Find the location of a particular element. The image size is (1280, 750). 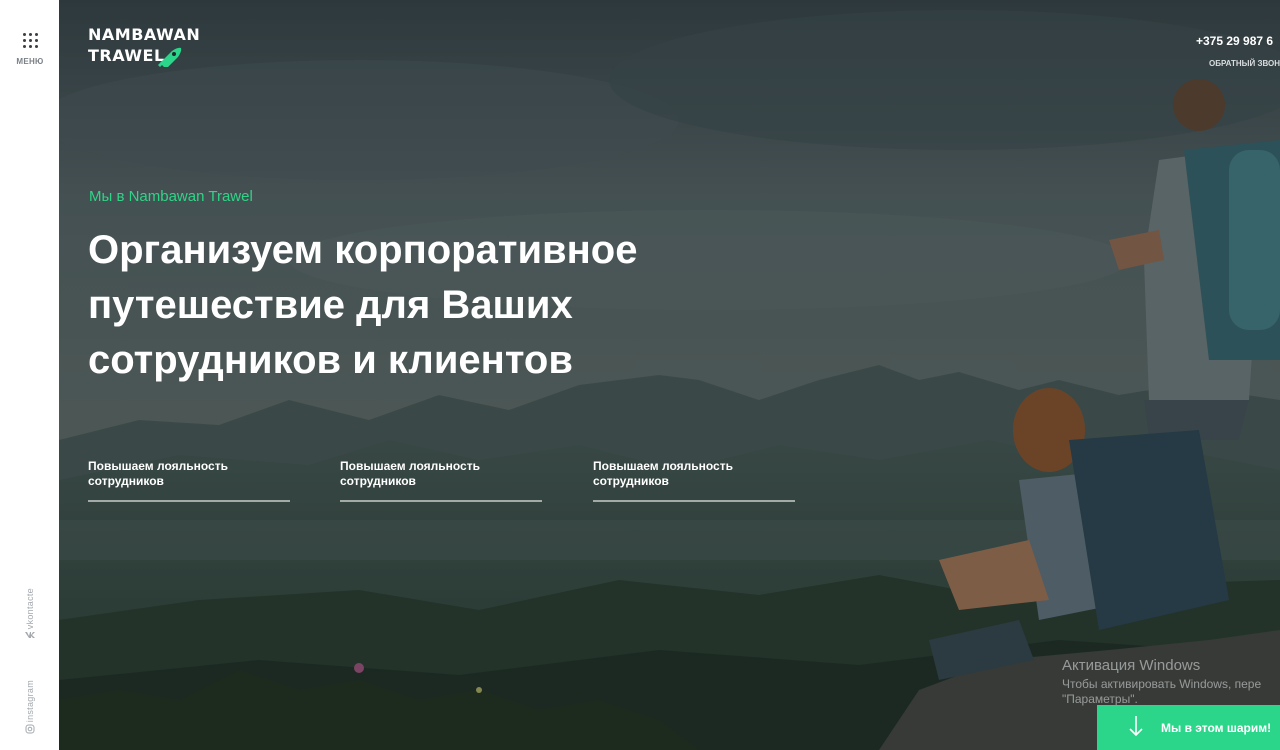

watermark-line2: Чтобы активировать Windows, пере is located at coordinates (1162, 684).